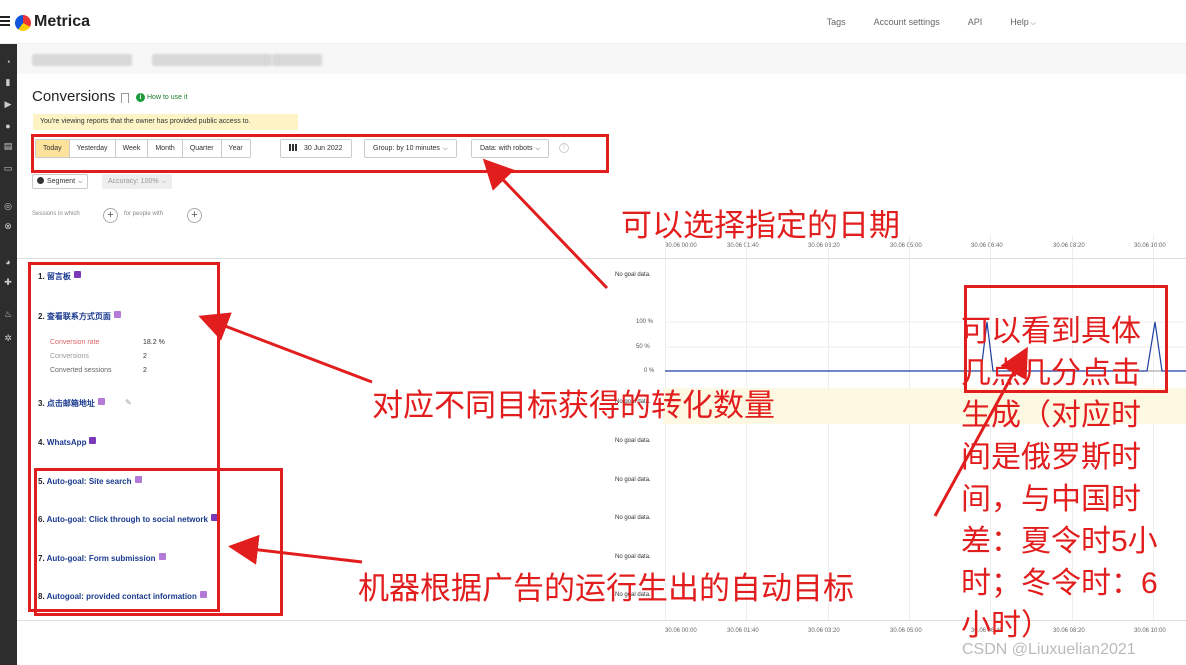 The height and width of the screenshot is (665, 1186). What do you see at coordinates (62, 22) in the screenshot?
I see `app-name: Metrica` at bounding box center [62, 22].